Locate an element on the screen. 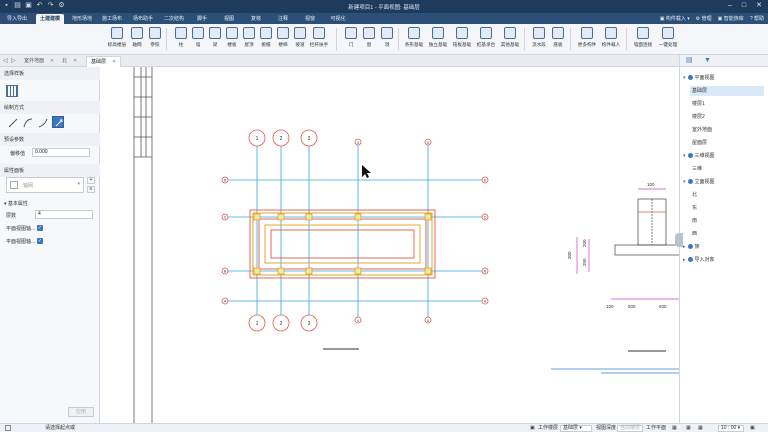 The image size is (768, 432). filter-icon: ▼ is located at coordinates (708, 61).